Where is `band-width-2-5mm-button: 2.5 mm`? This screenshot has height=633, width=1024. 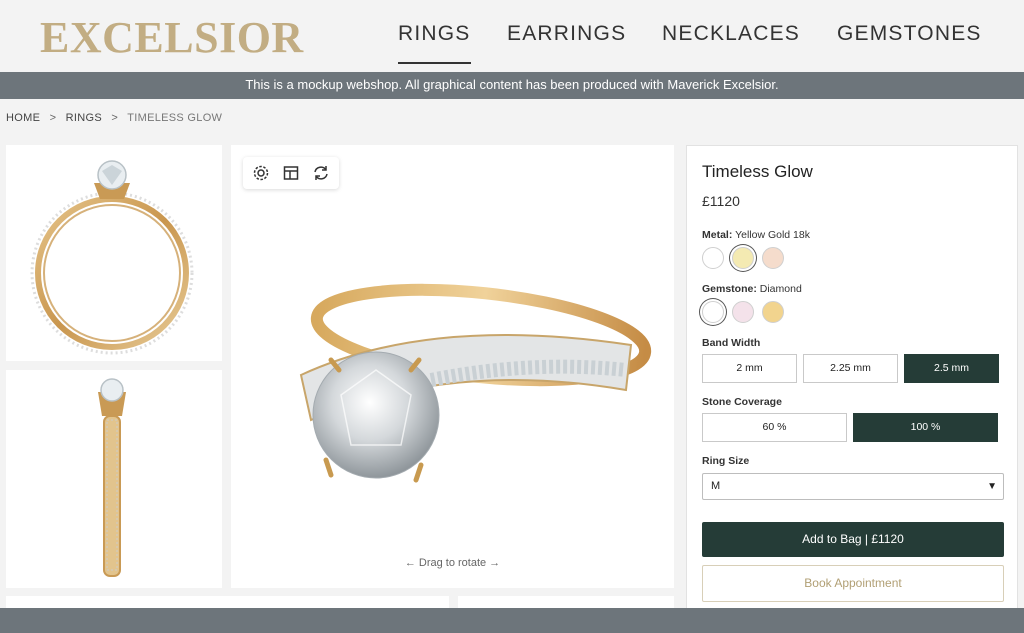
band-width-2-5mm-button: 2.5 mm is located at coordinates (951, 368).